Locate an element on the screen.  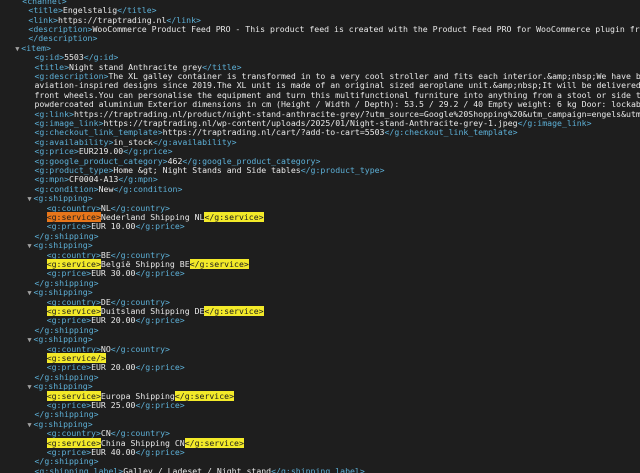
xml-text: Galley / Ladeset / Night stand is located at coordinates (197, 469).